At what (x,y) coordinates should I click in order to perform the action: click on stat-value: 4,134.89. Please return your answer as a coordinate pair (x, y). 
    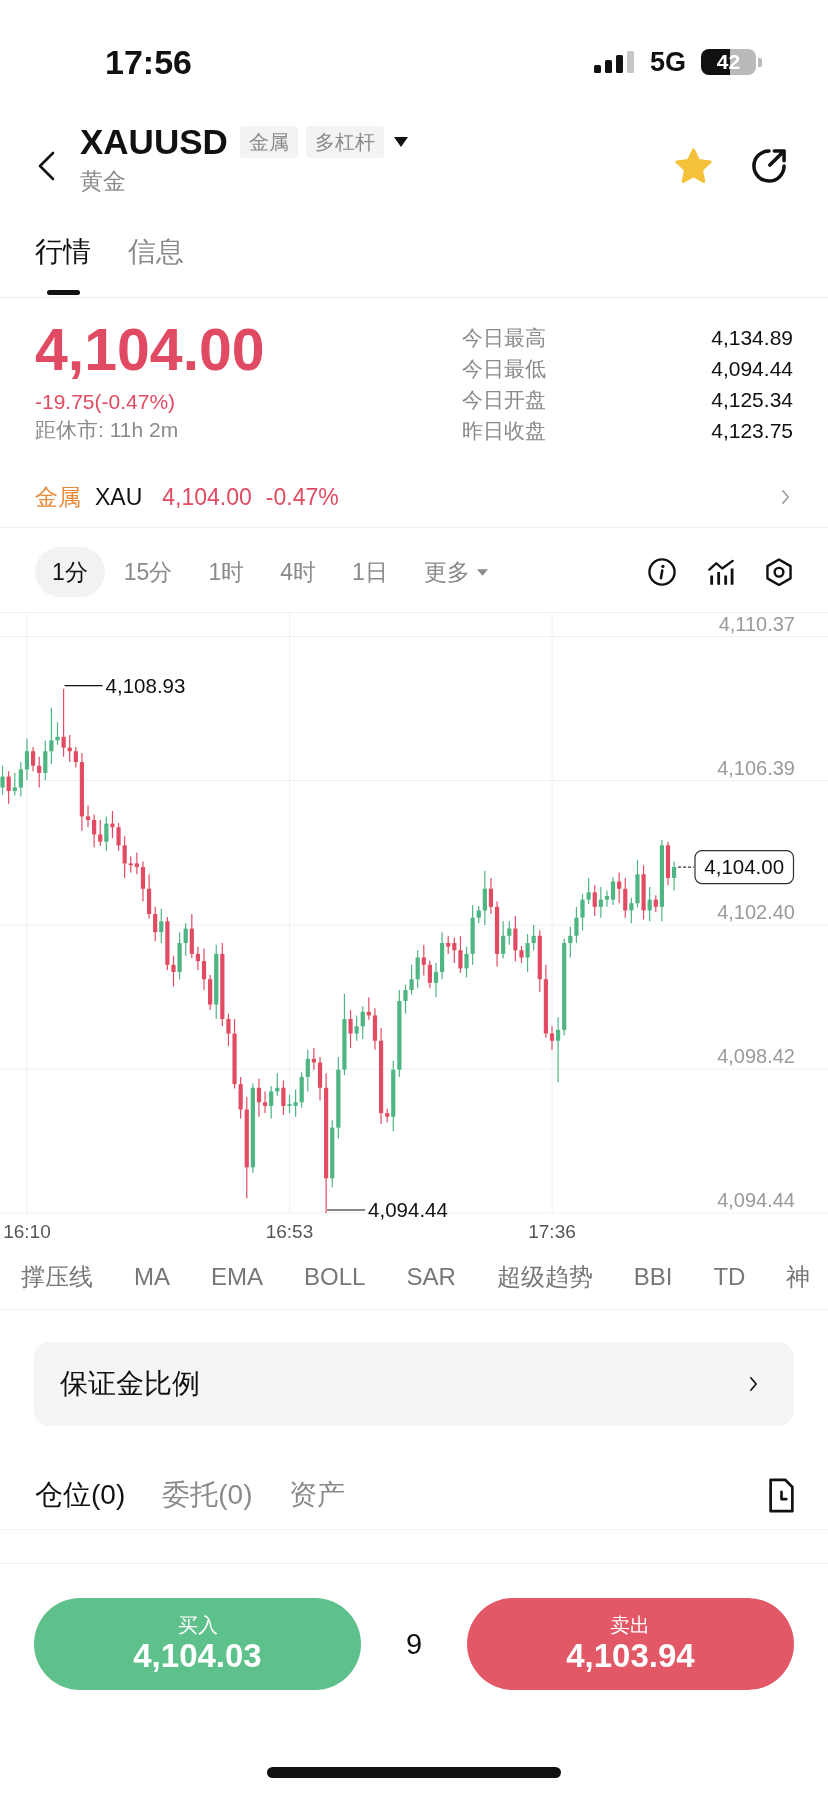
    Looking at the image, I should click on (752, 337).